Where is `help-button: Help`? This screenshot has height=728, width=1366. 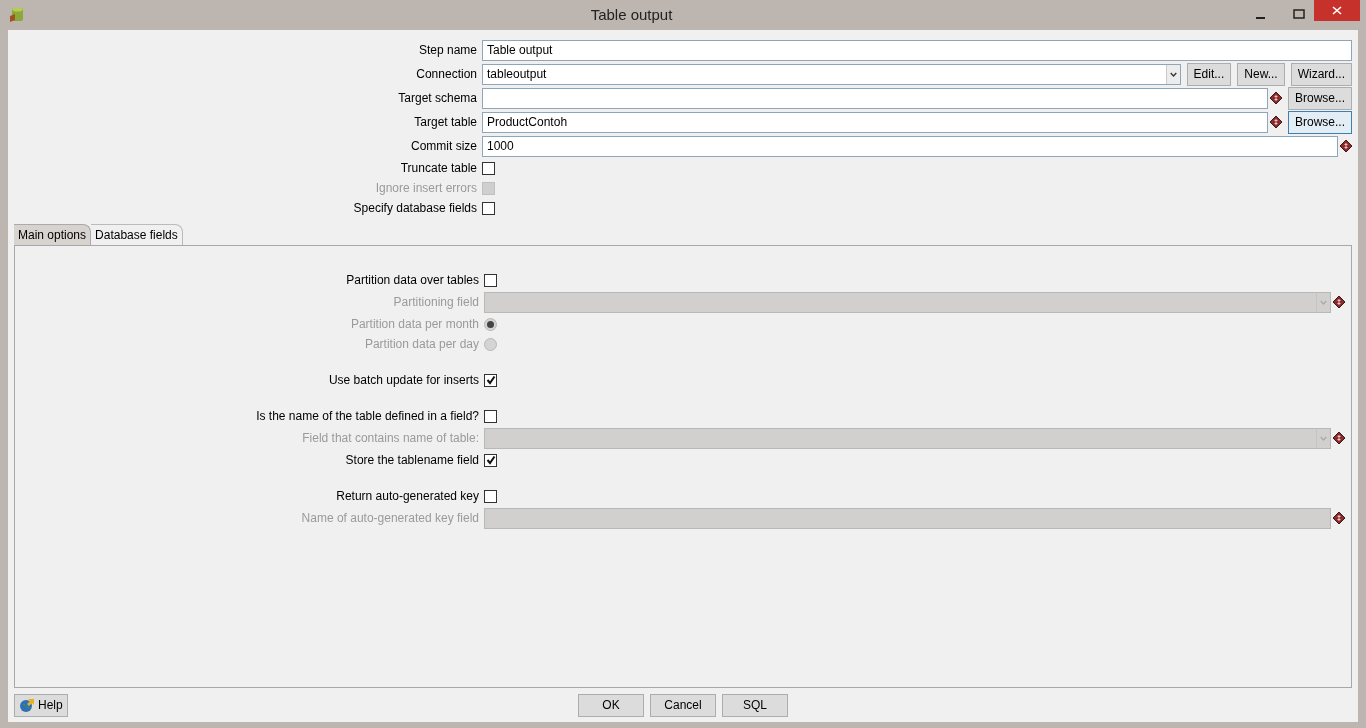
help-button: Help is located at coordinates (41, 705).